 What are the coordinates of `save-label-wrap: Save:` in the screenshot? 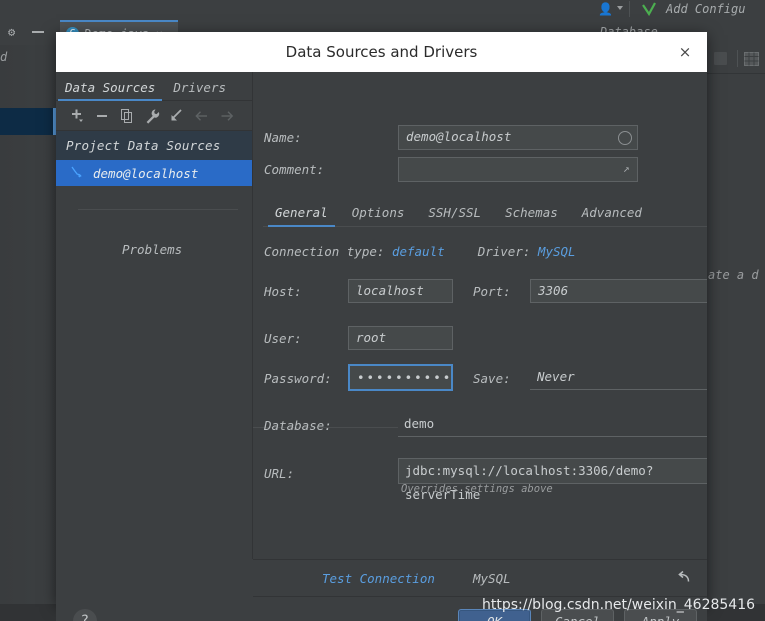 It's located at (492, 378).